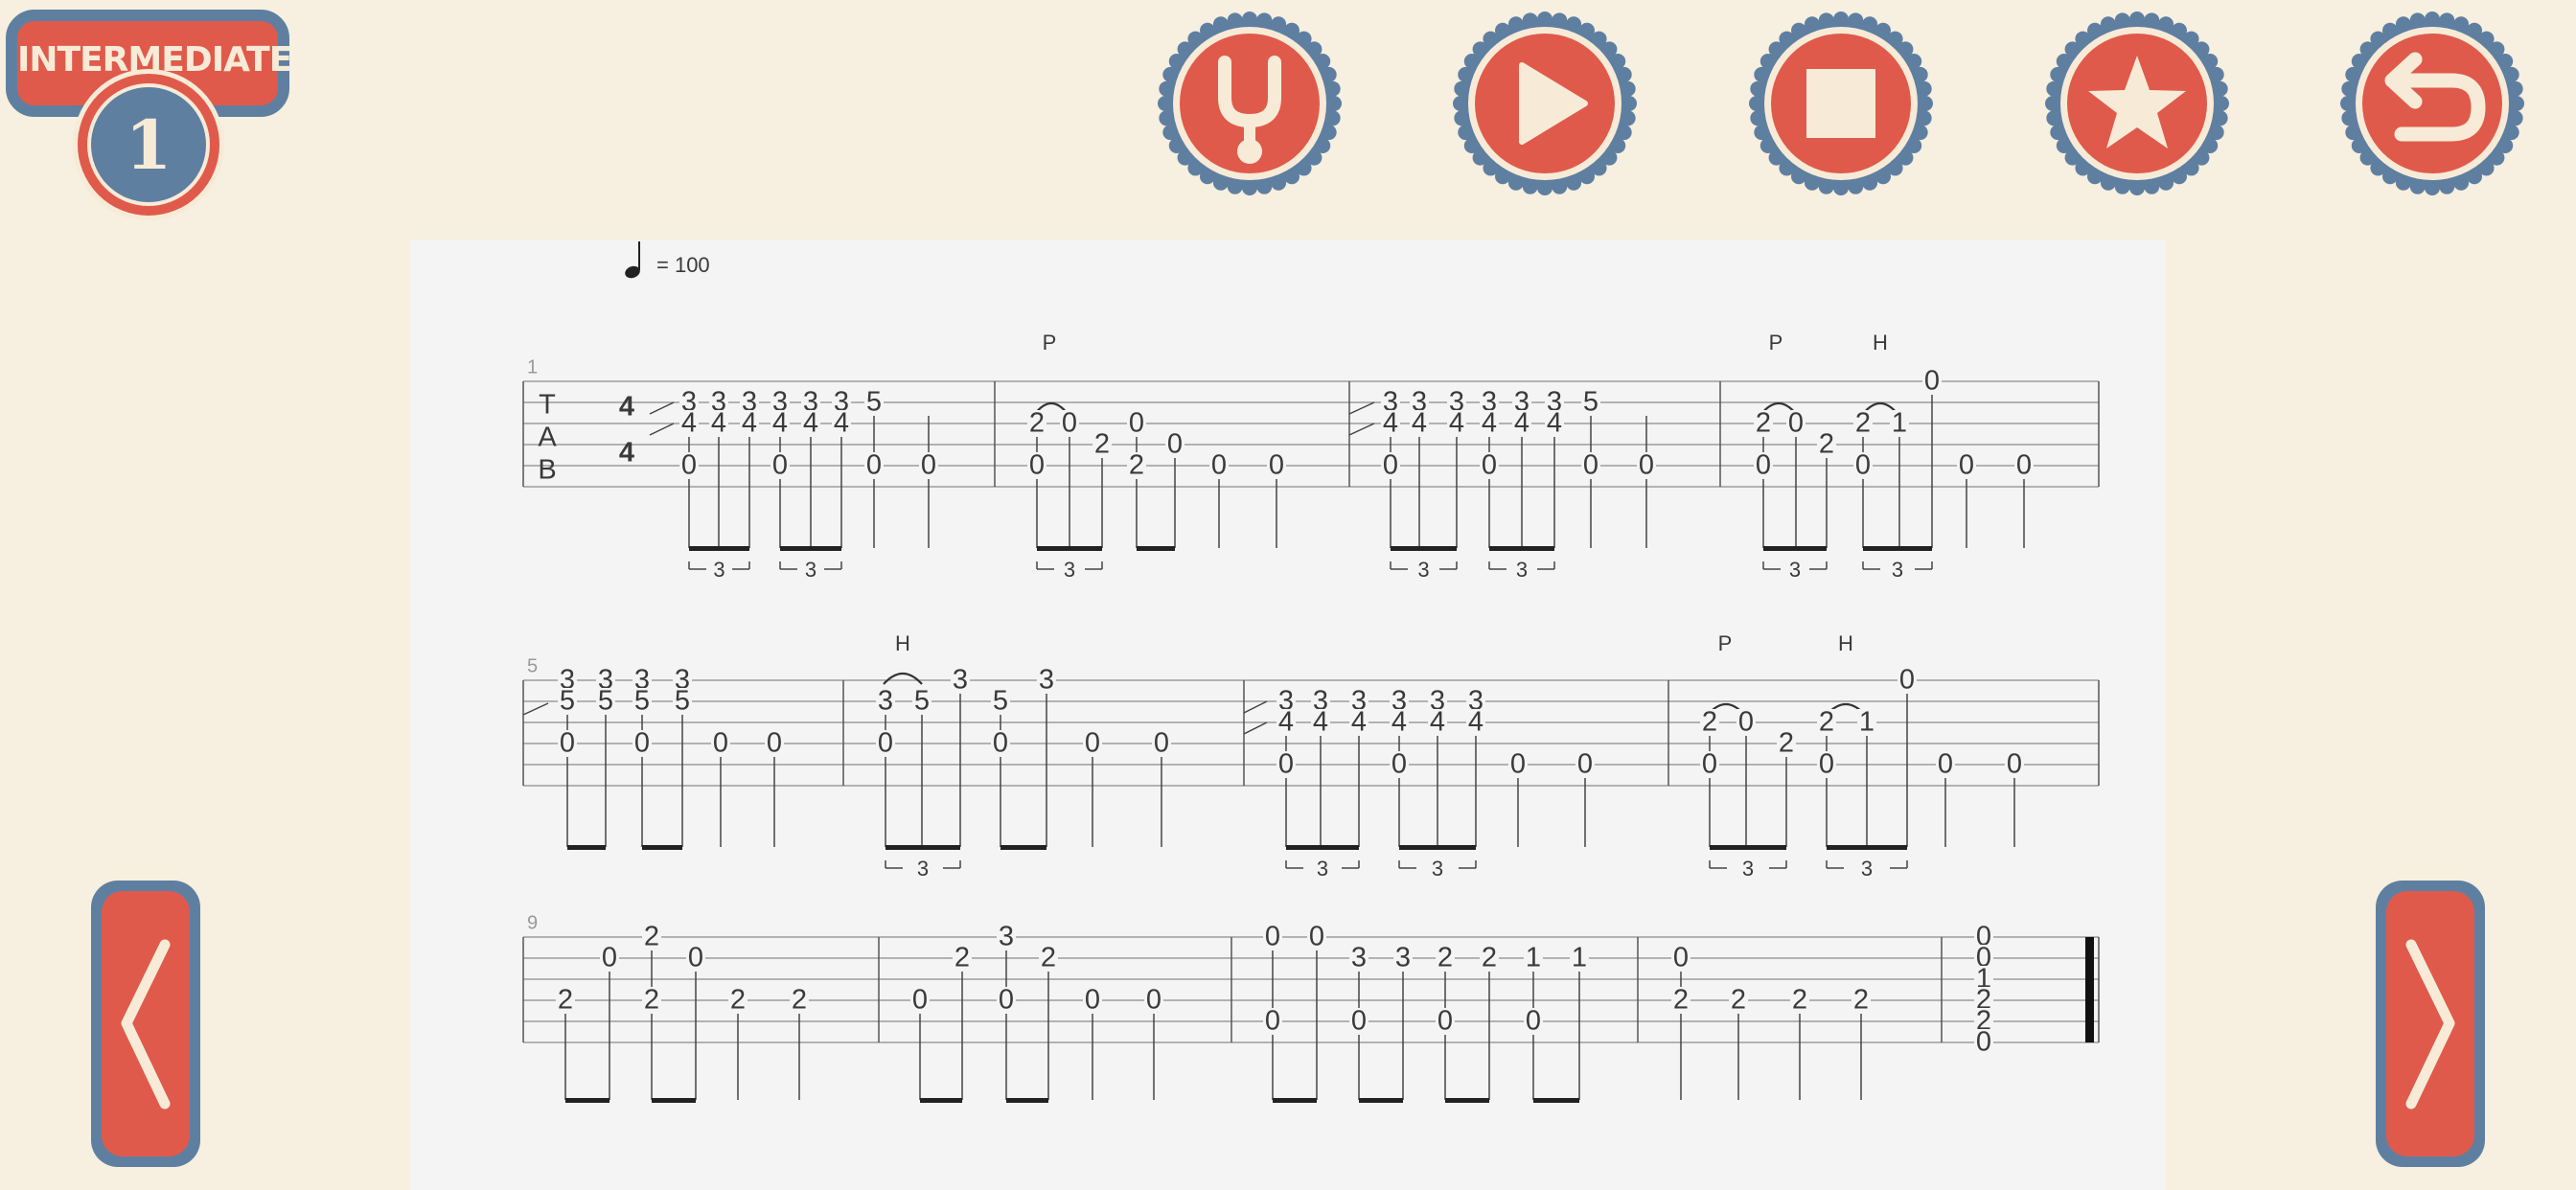 The image size is (2576, 1190). What do you see at coordinates (903, 679) in the screenshot?
I see `slur` at bounding box center [903, 679].